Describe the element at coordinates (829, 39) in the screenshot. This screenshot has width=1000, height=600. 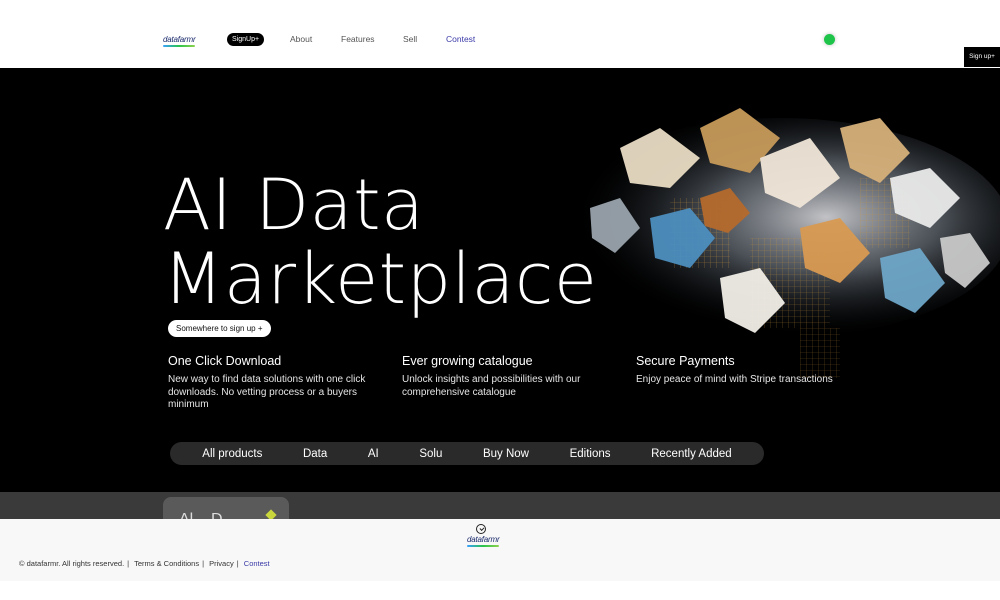
I see `status-dot-icon` at that location.